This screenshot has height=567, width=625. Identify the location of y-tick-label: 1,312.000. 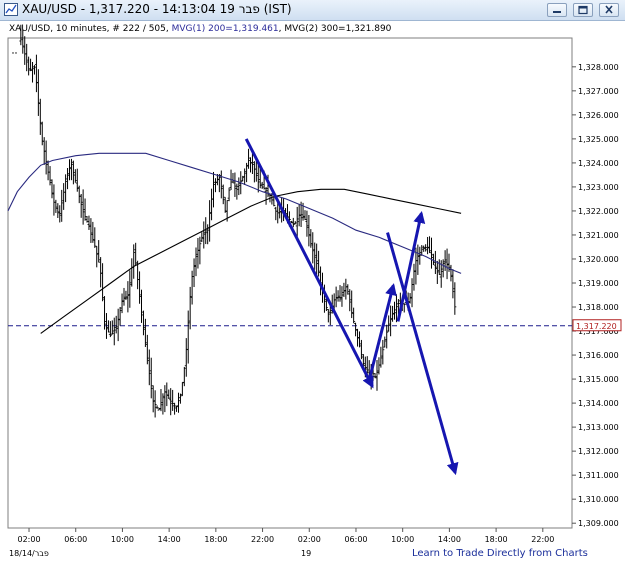
(598, 451).